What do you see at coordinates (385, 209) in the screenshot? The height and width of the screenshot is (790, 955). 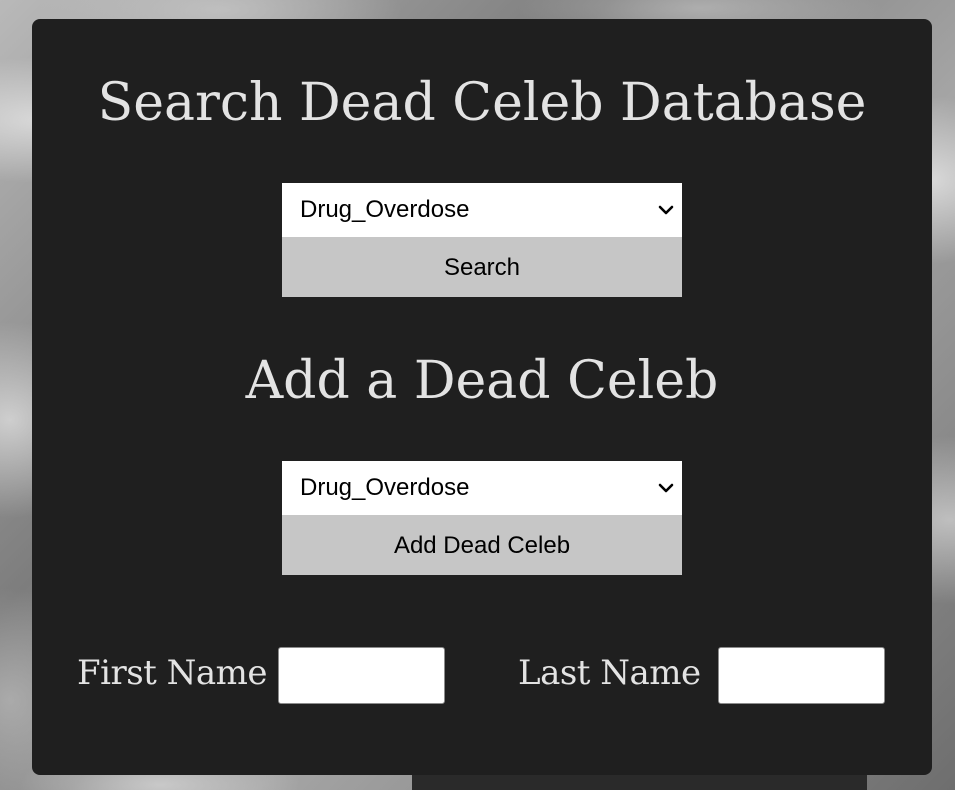 I see `search-cause-select-value: Drug_Overdose` at bounding box center [385, 209].